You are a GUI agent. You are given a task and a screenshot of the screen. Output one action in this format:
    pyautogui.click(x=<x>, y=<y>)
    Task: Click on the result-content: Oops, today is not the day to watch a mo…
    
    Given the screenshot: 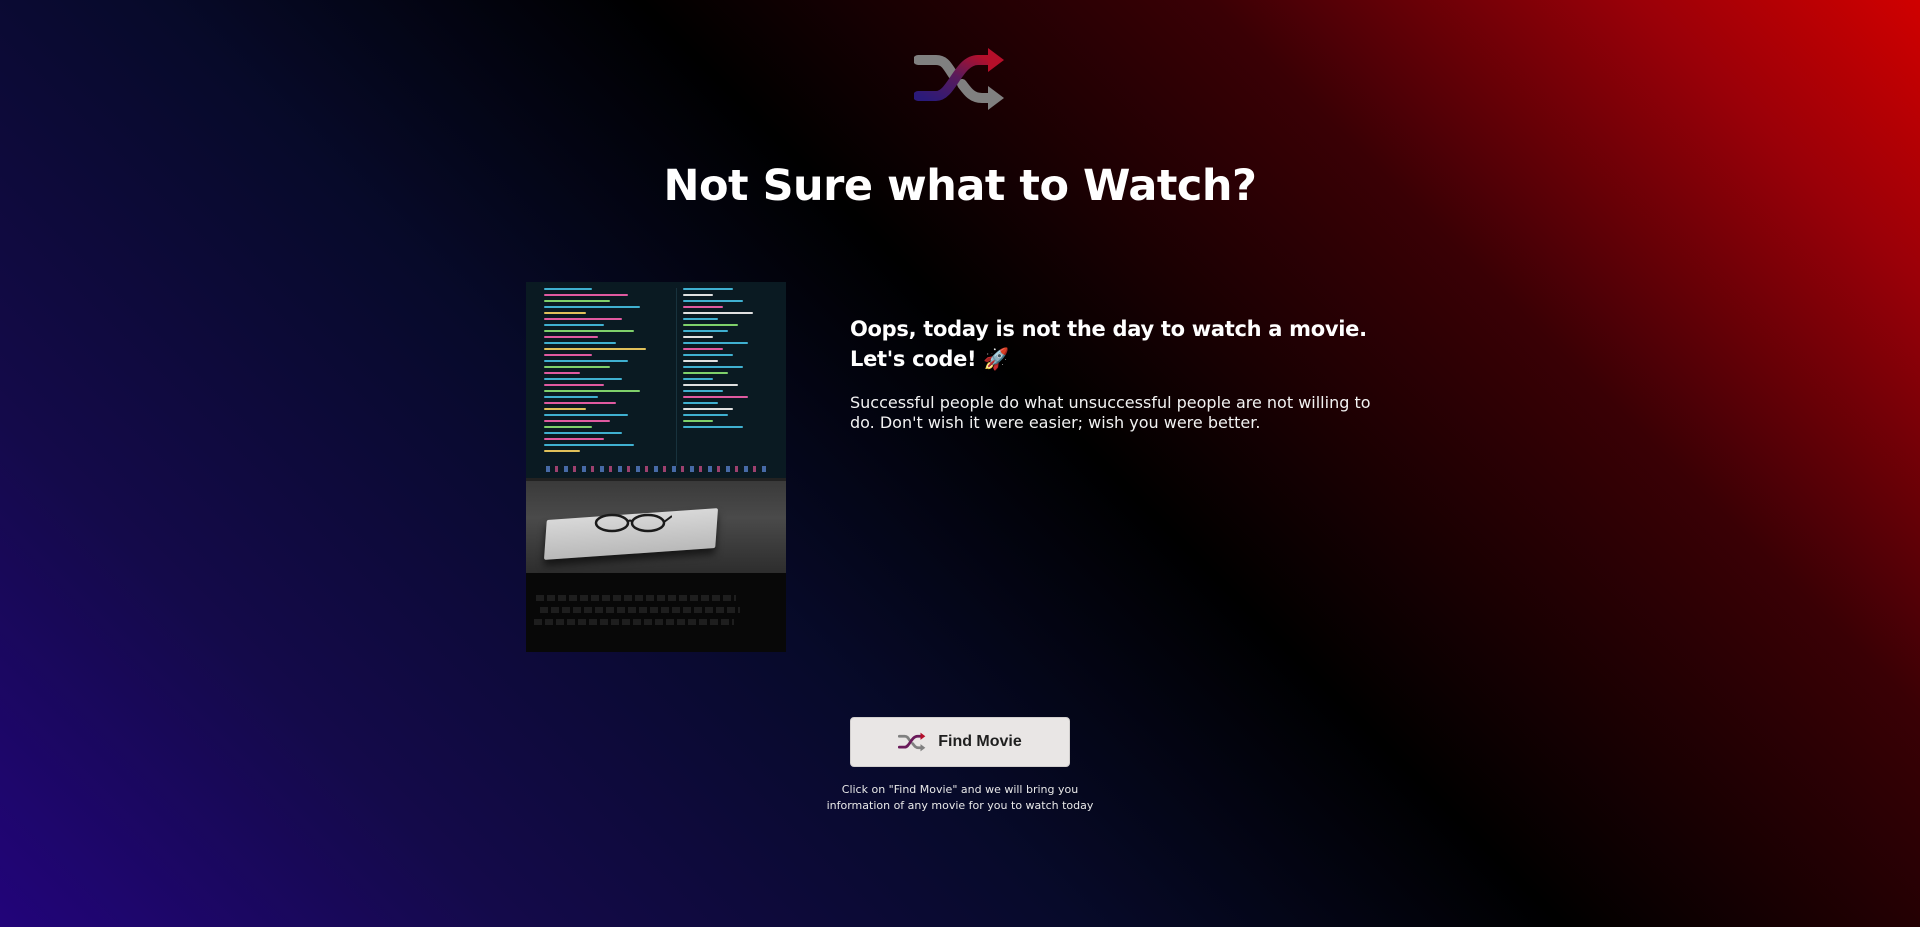 What is the action you would take?
    pyautogui.click(x=1120, y=373)
    